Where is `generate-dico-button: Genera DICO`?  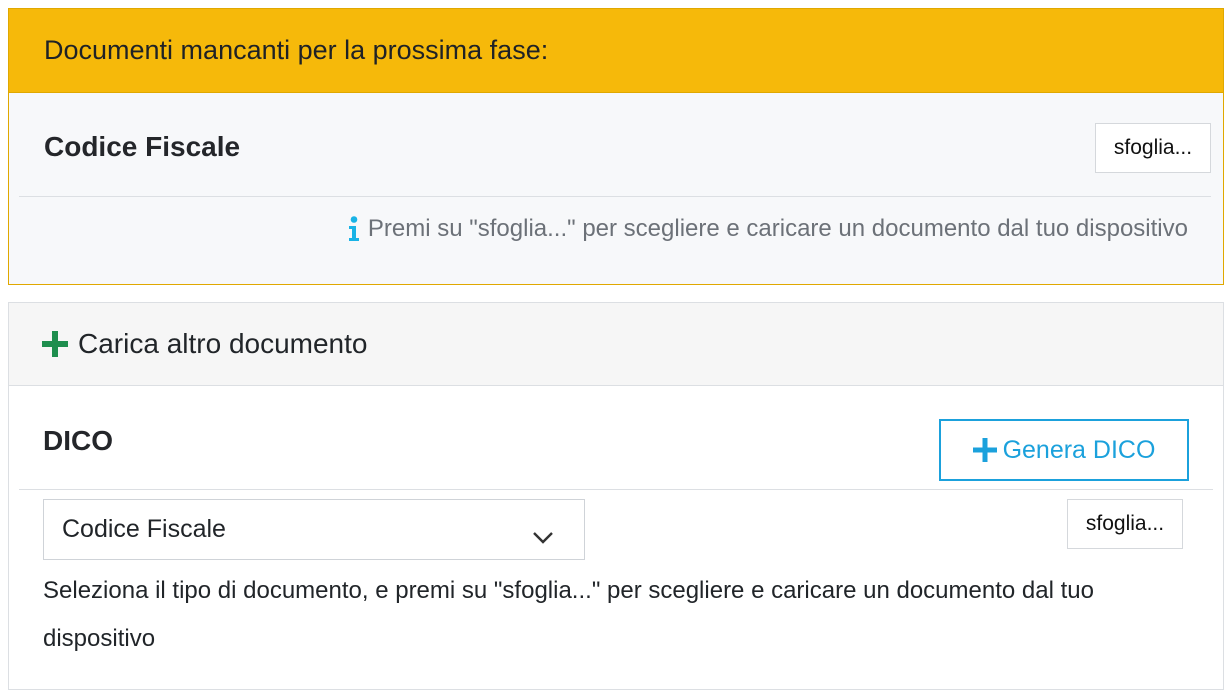
generate-dico-button: Genera DICO is located at coordinates (1064, 450).